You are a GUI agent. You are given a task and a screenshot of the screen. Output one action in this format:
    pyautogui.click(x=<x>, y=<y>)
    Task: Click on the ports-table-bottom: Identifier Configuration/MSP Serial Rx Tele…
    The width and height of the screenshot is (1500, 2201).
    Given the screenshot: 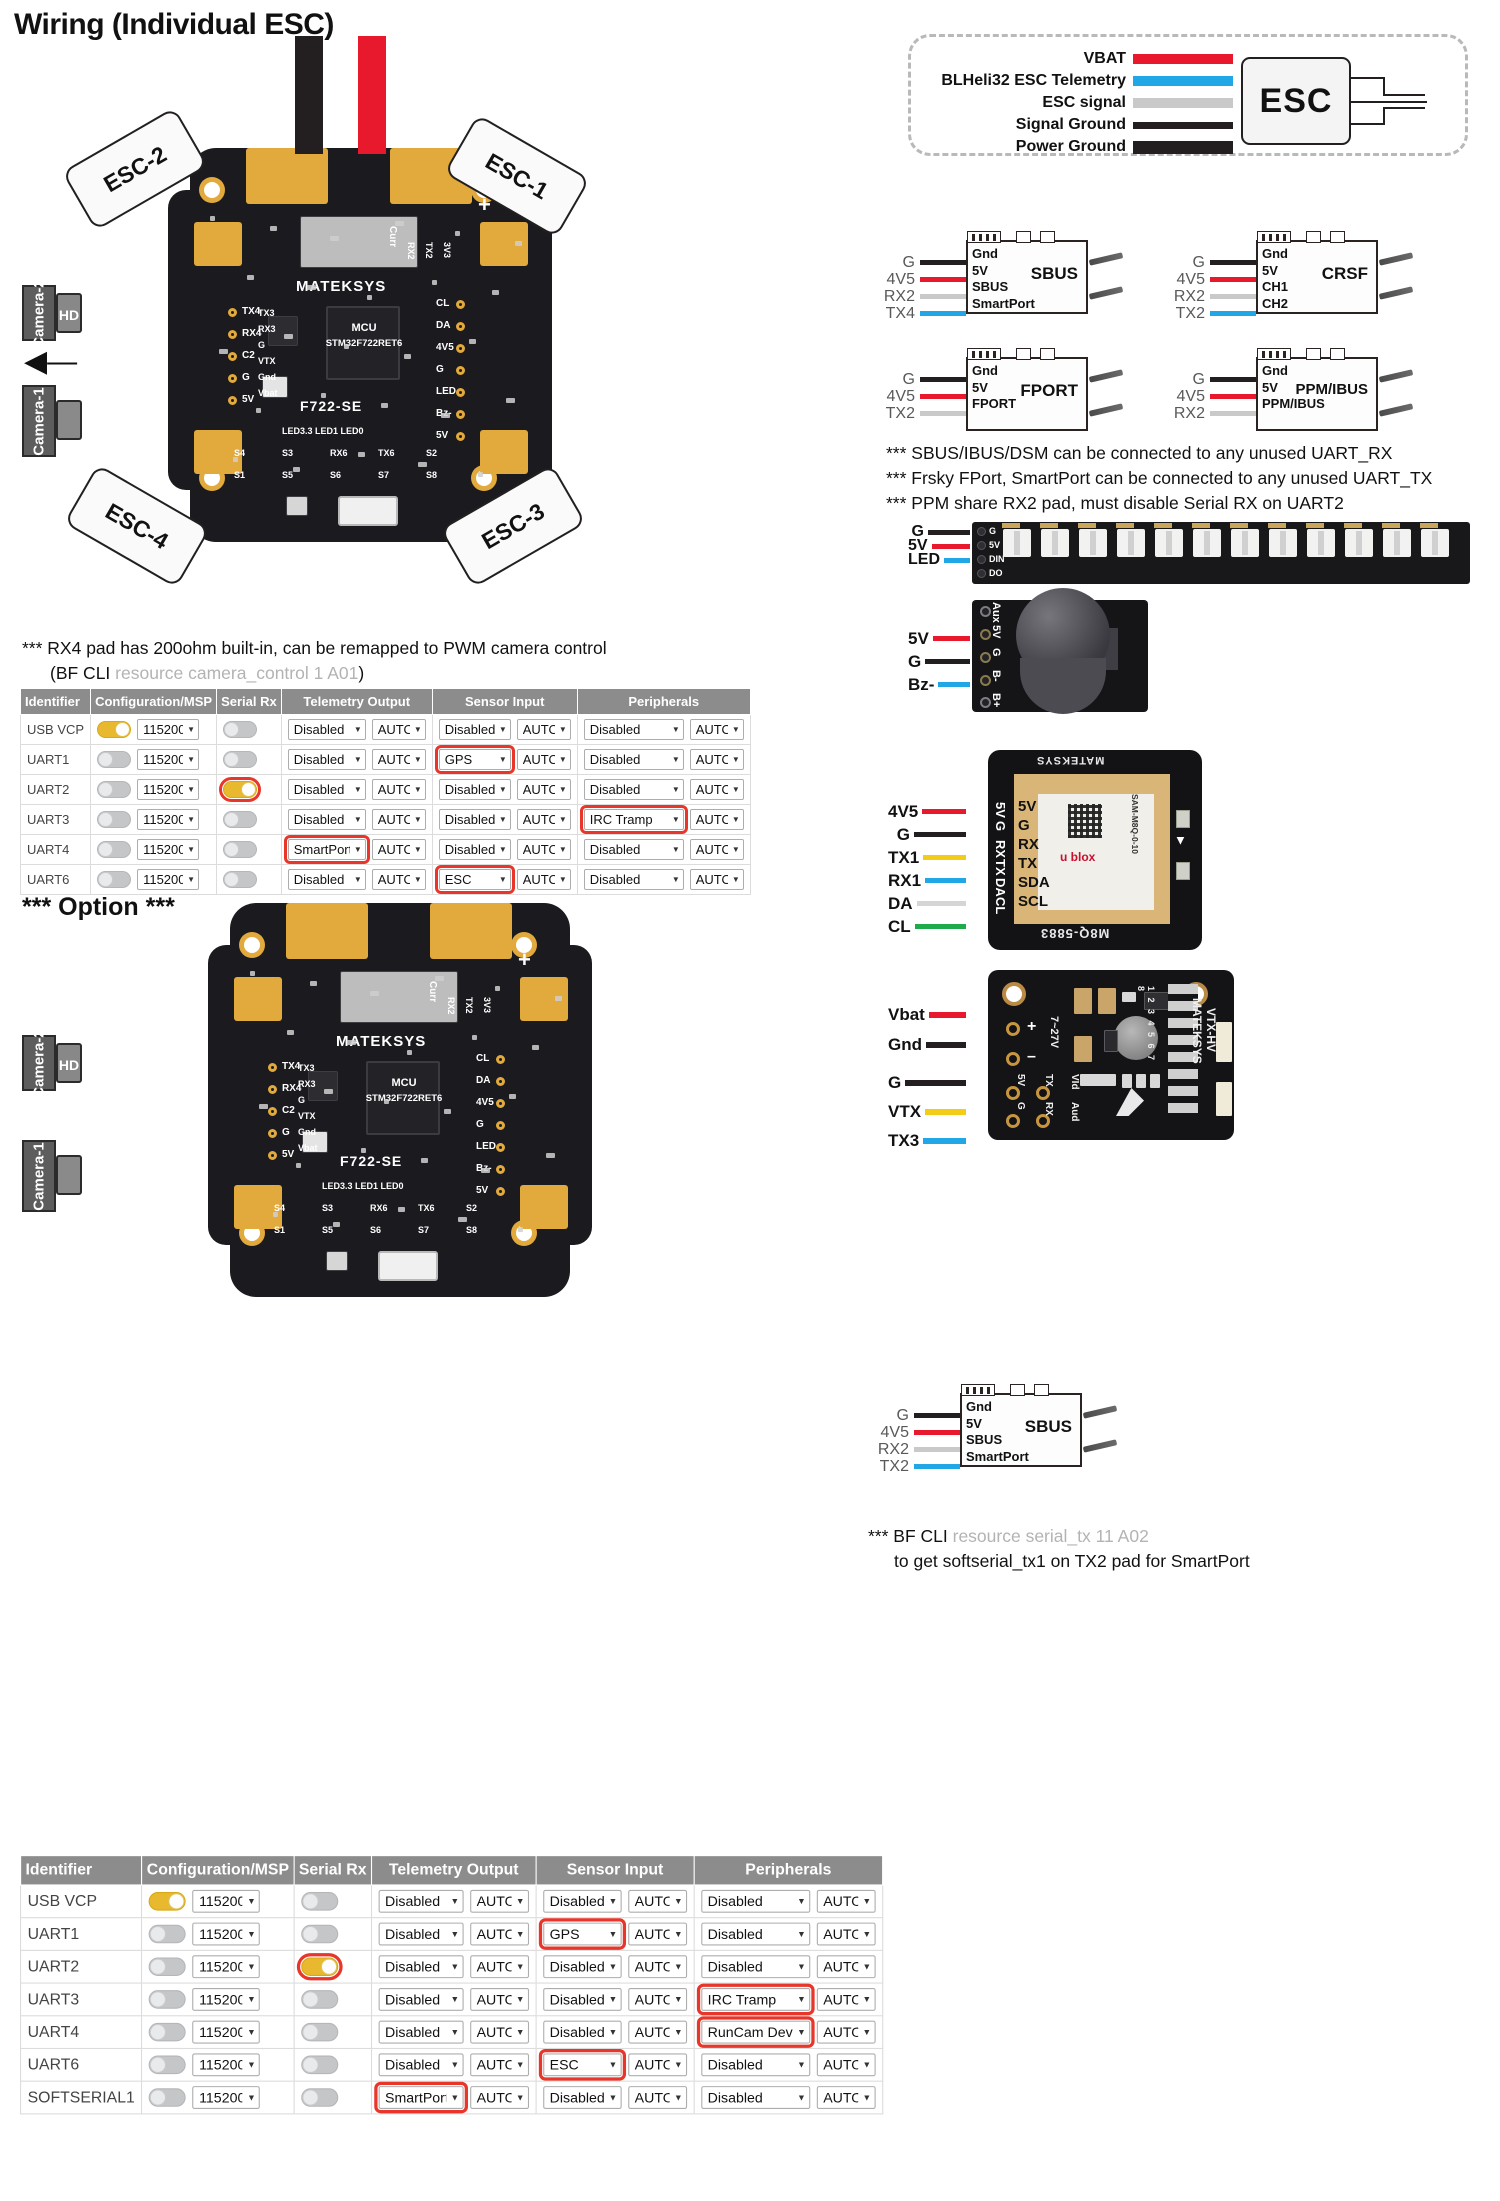 What is the action you would take?
    pyautogui.click(x=451, y=1985)
    